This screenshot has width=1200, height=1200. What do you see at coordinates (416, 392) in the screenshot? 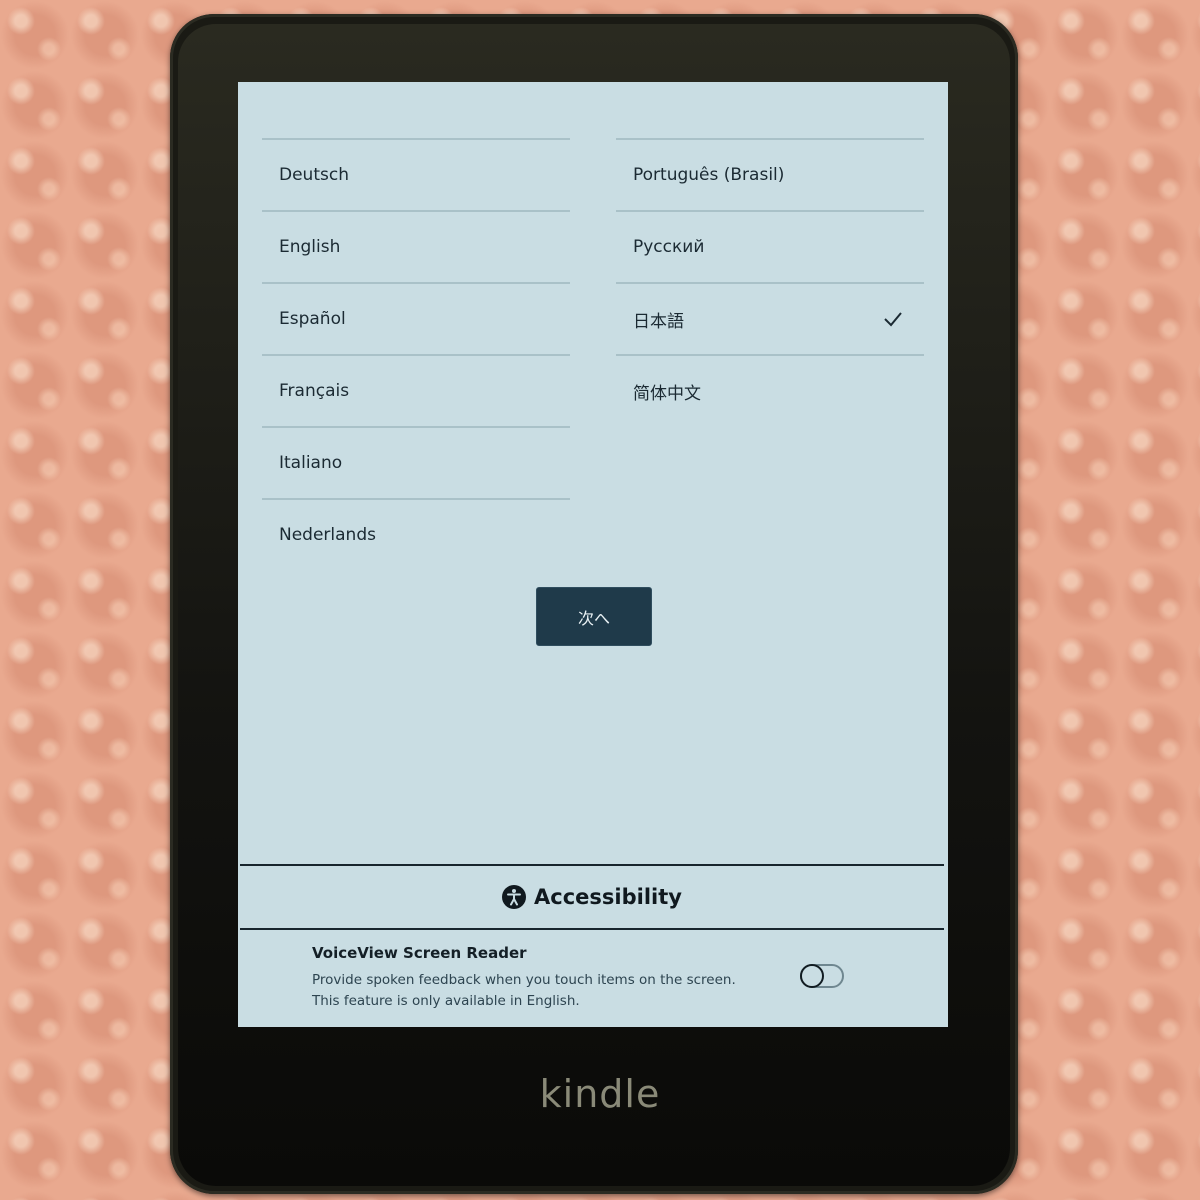
I see `language-item-francais: Français` at bounding box center [416, 392].